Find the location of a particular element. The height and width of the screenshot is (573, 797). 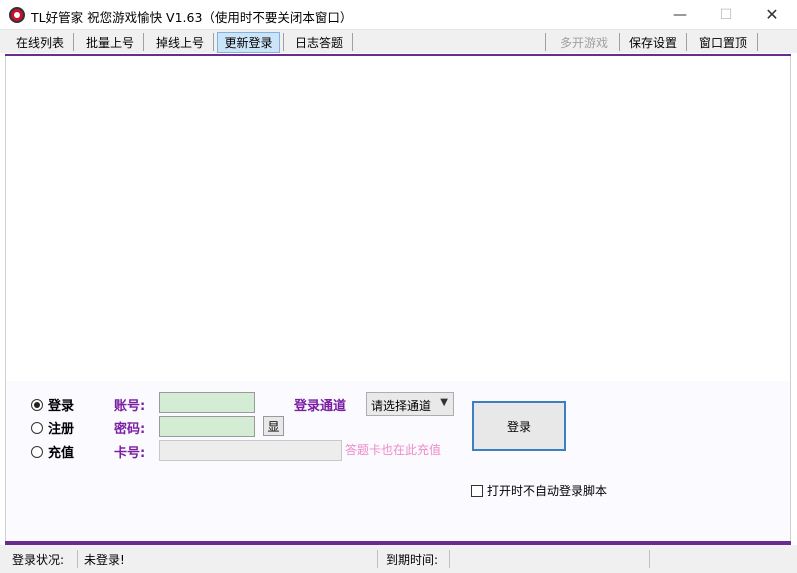

title-bar: TL好管家 祝您游戏愉快 V1.63（使用时不要关闭本窗口） — ☐ ✕ is located at coordinates (398, 14).